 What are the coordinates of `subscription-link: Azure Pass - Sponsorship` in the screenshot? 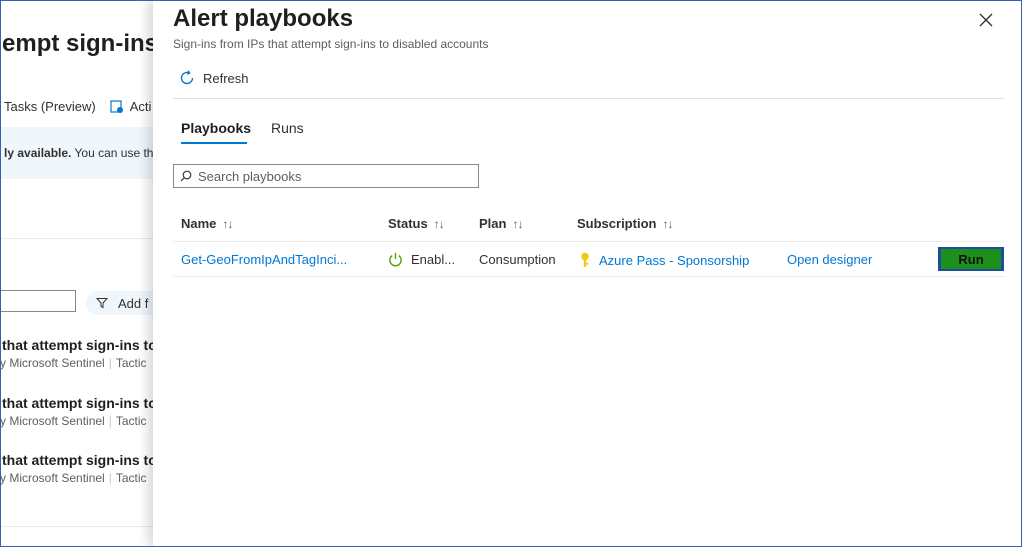 It's located at (674, 260).